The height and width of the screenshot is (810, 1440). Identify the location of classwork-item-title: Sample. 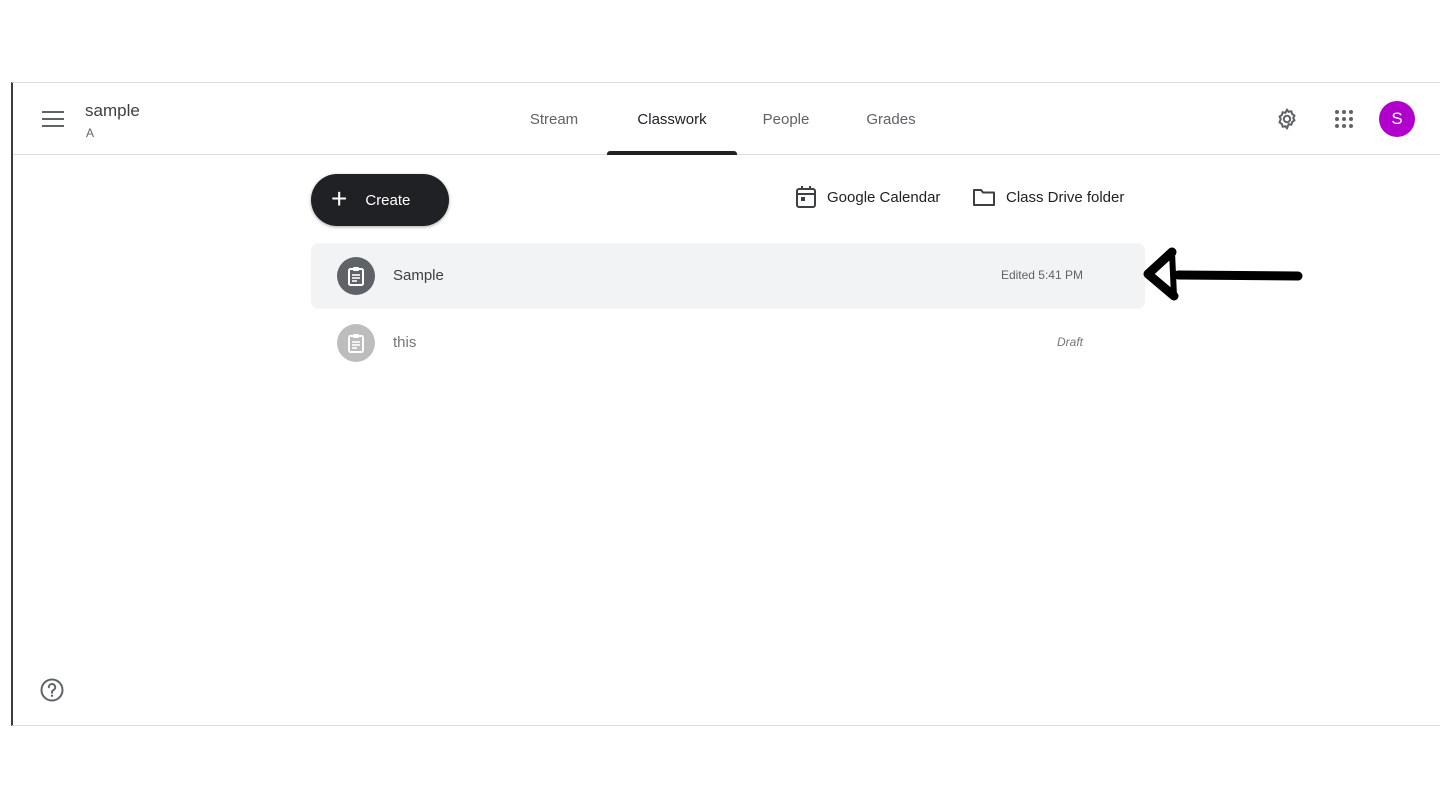
(418, 275).